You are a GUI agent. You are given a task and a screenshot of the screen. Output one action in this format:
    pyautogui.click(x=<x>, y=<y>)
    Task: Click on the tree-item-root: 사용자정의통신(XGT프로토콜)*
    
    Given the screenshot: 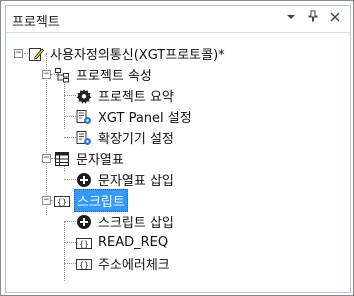 What is the action you would take?
    pyautogui.click(x=127, y=53)
    